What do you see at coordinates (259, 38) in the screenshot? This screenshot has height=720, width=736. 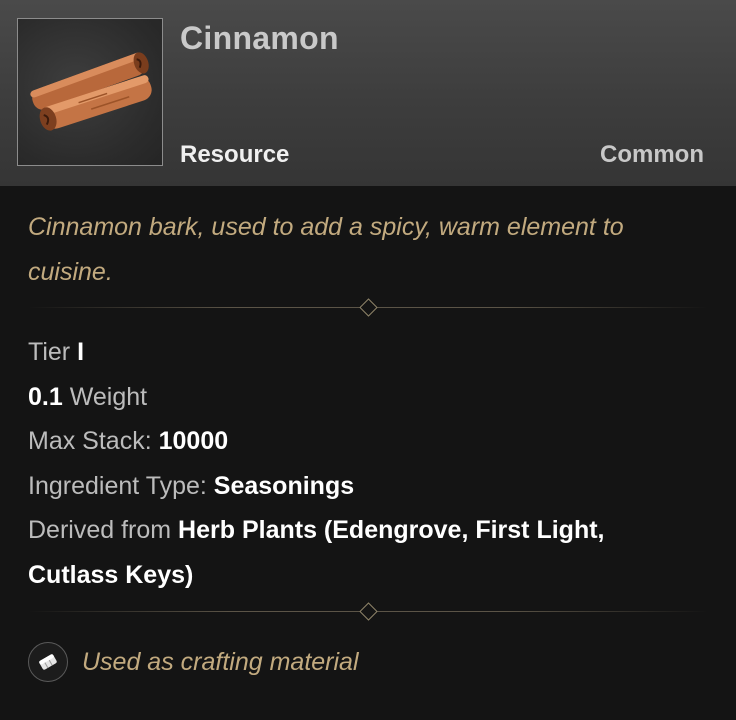 I see `item-name: Cinnamon` at bounding box center [259, 38].